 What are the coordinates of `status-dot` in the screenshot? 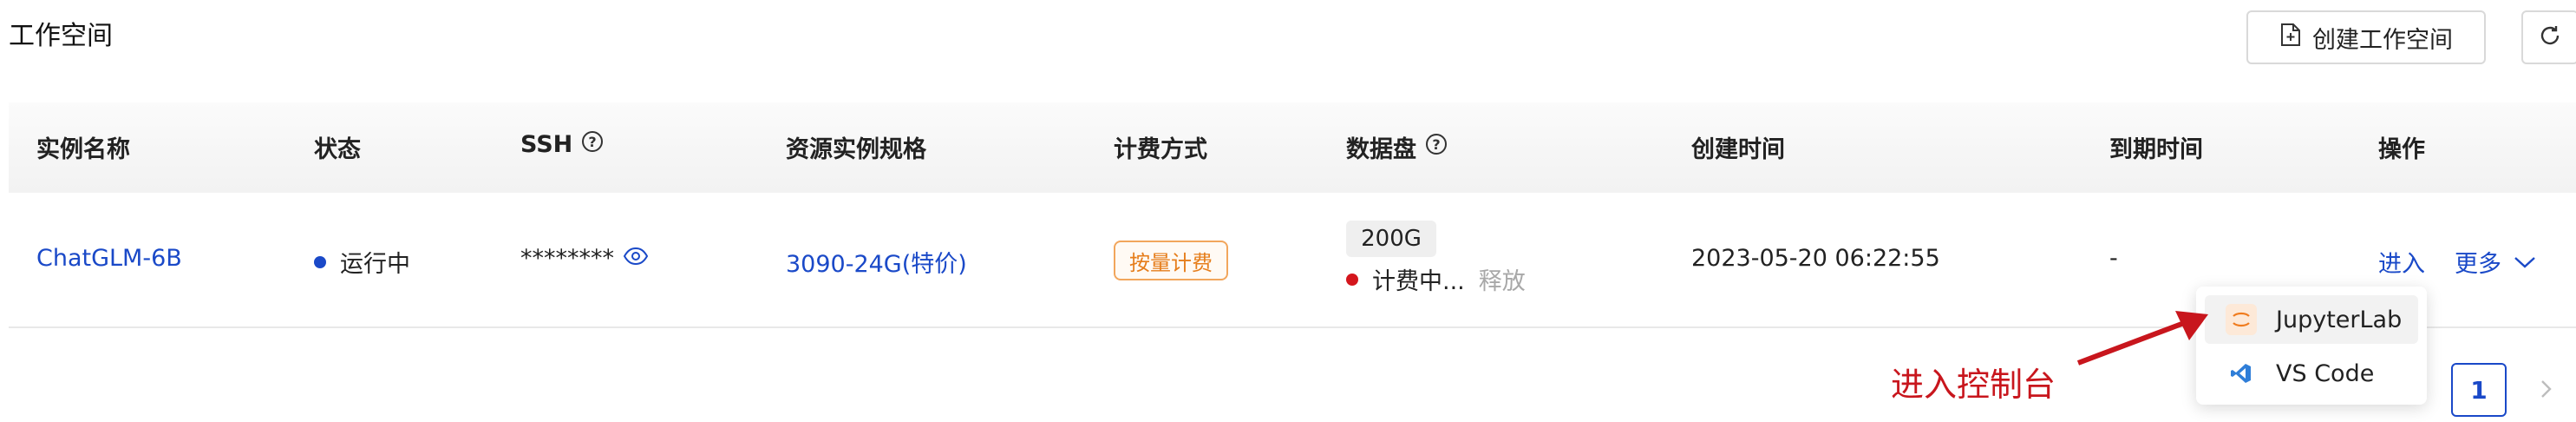 It's located at (320, 261).